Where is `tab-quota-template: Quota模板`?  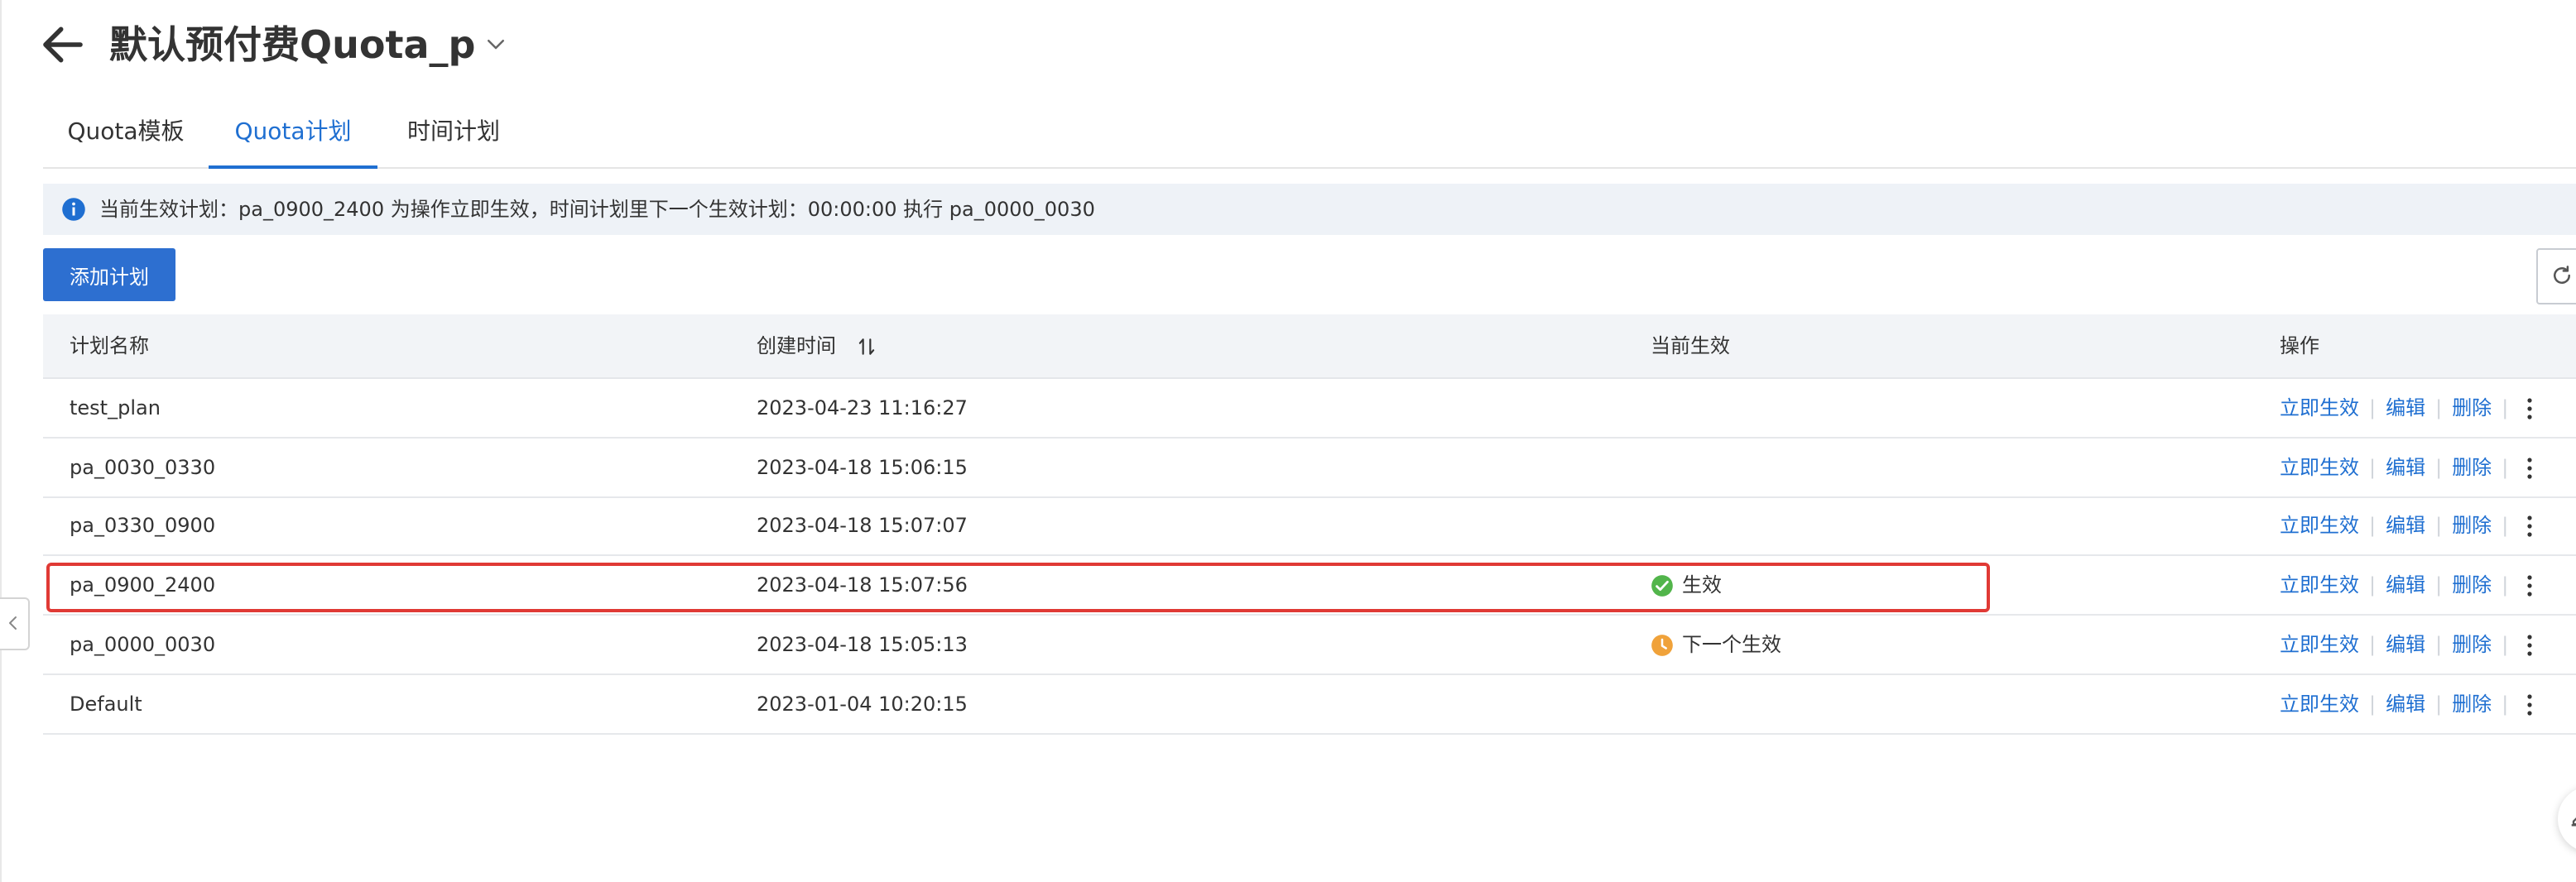
tab-quota-template: Quota模板 is located at coordinates (126, 136).